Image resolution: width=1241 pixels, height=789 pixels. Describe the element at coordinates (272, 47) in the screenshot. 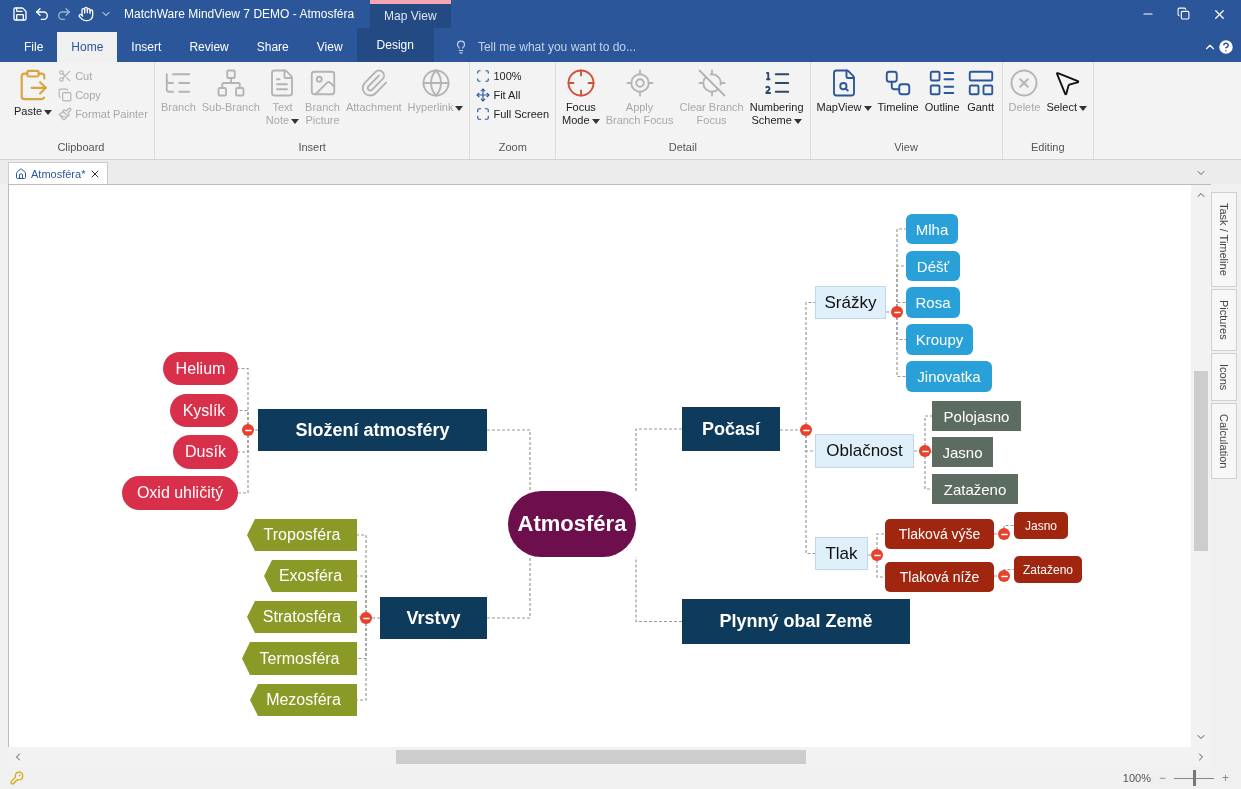

I see `menu-tab: Share` at that location.